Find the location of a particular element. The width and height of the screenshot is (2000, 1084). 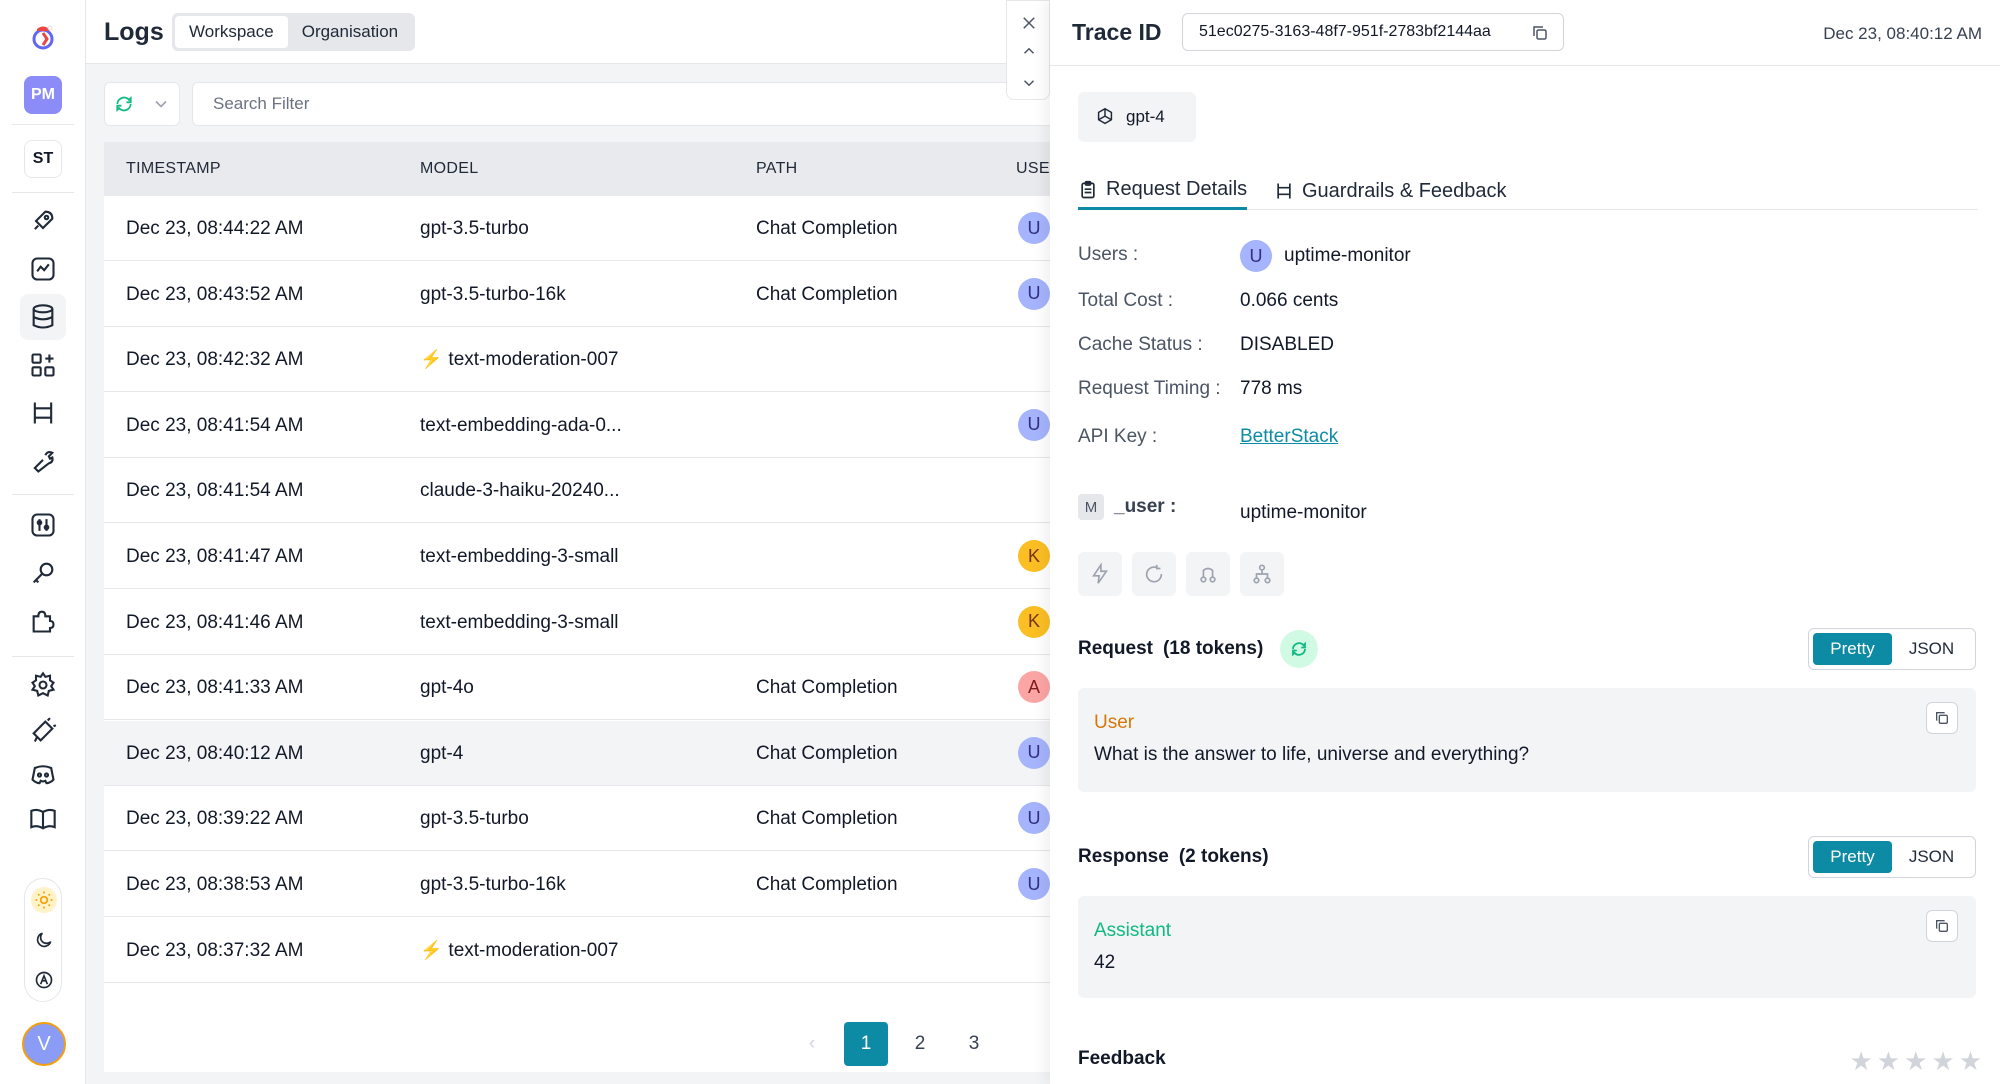

replay-button is located at coordinates (1100, 574).